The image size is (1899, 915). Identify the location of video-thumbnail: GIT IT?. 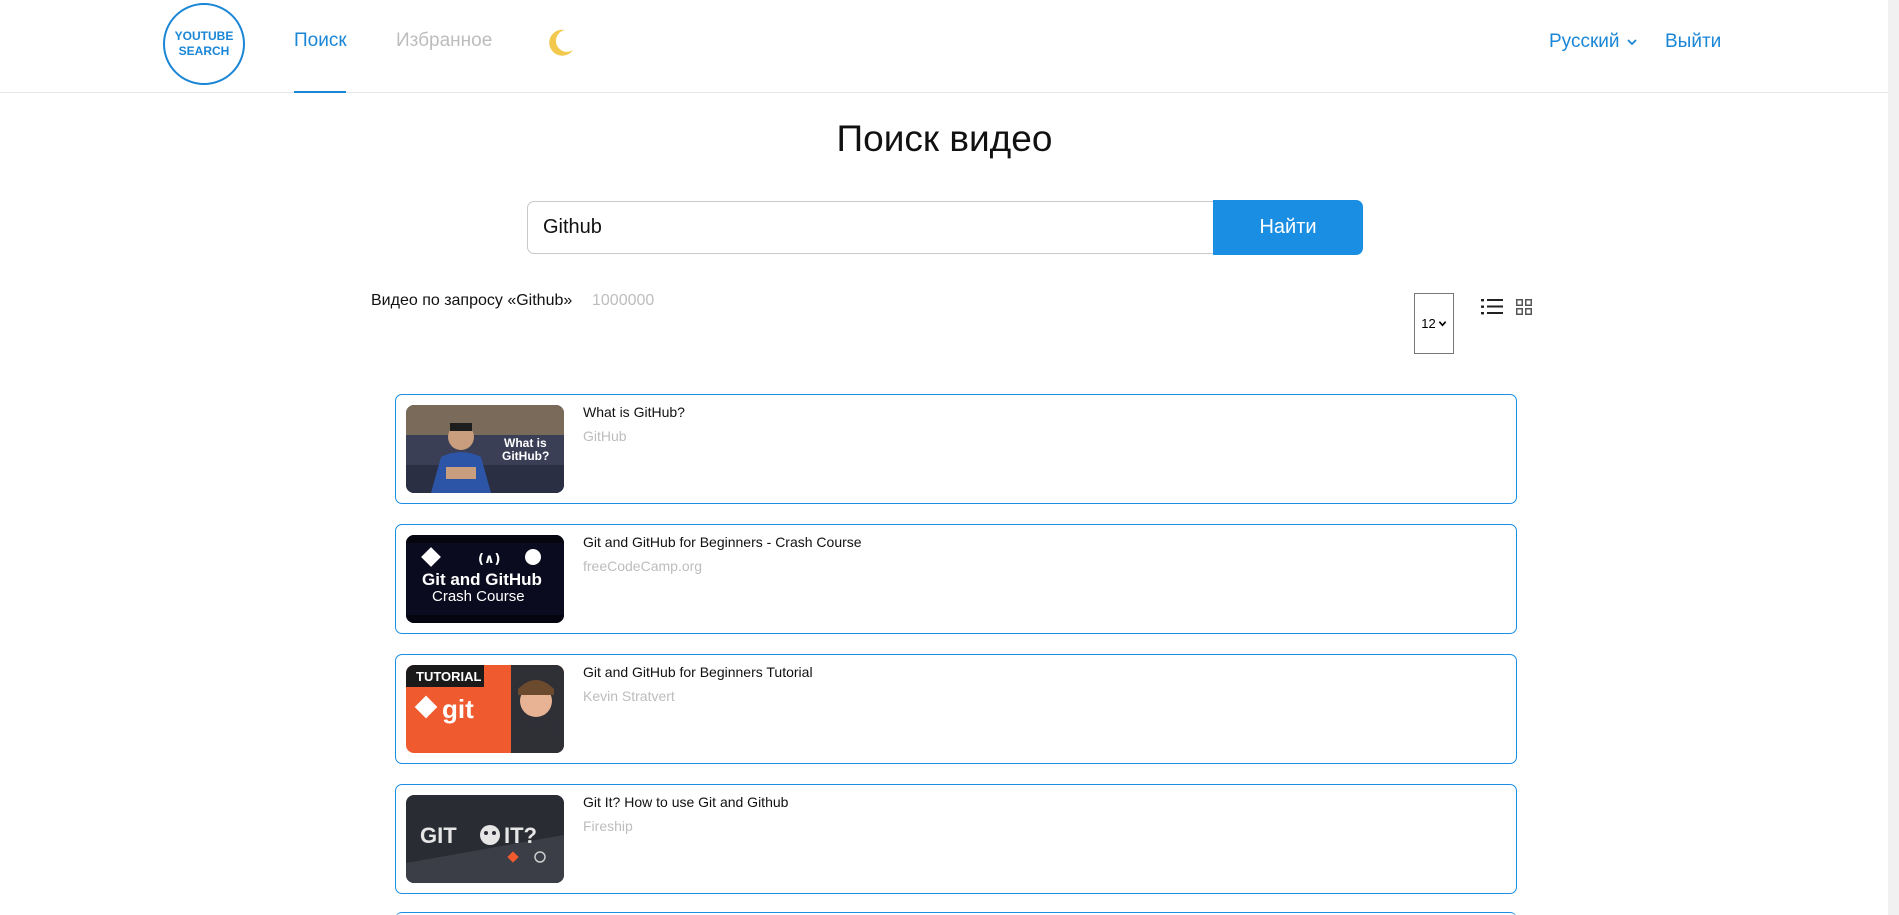
(485, 839).